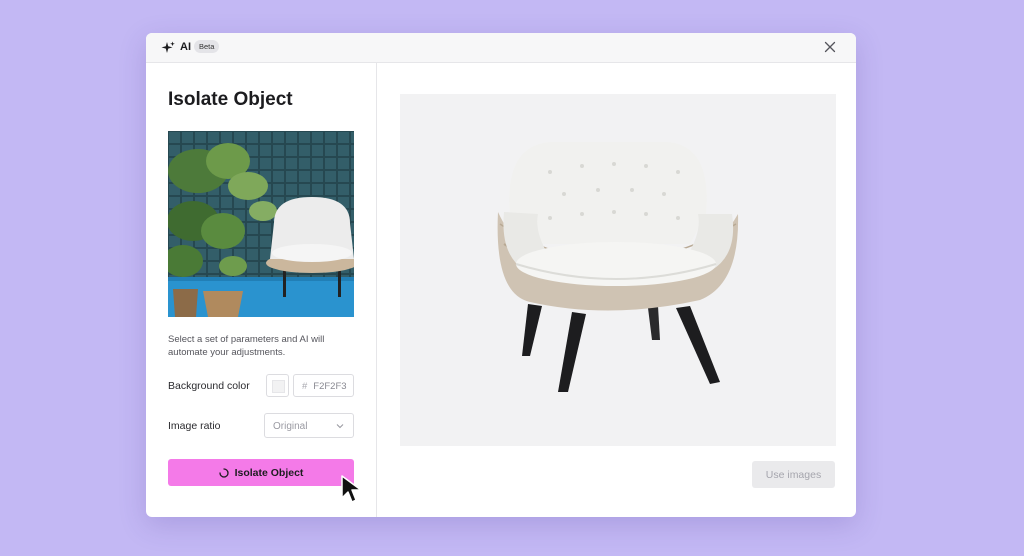 The image size is (1024, 556). Describe the element at coordinates (309, 425) in the screenshot. I see `image-ratio-select: Original` at that location.